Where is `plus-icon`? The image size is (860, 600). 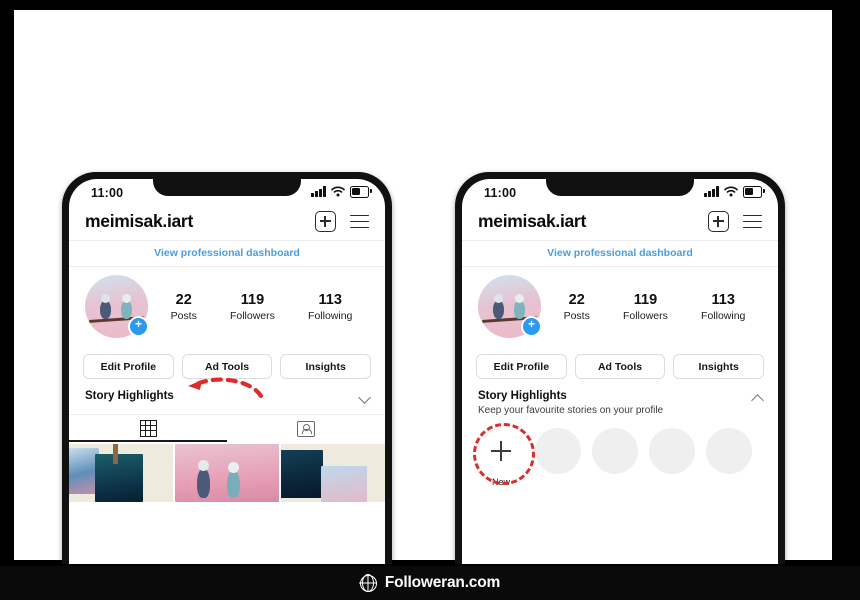 plus-icon is located at coordinates (501, 451).